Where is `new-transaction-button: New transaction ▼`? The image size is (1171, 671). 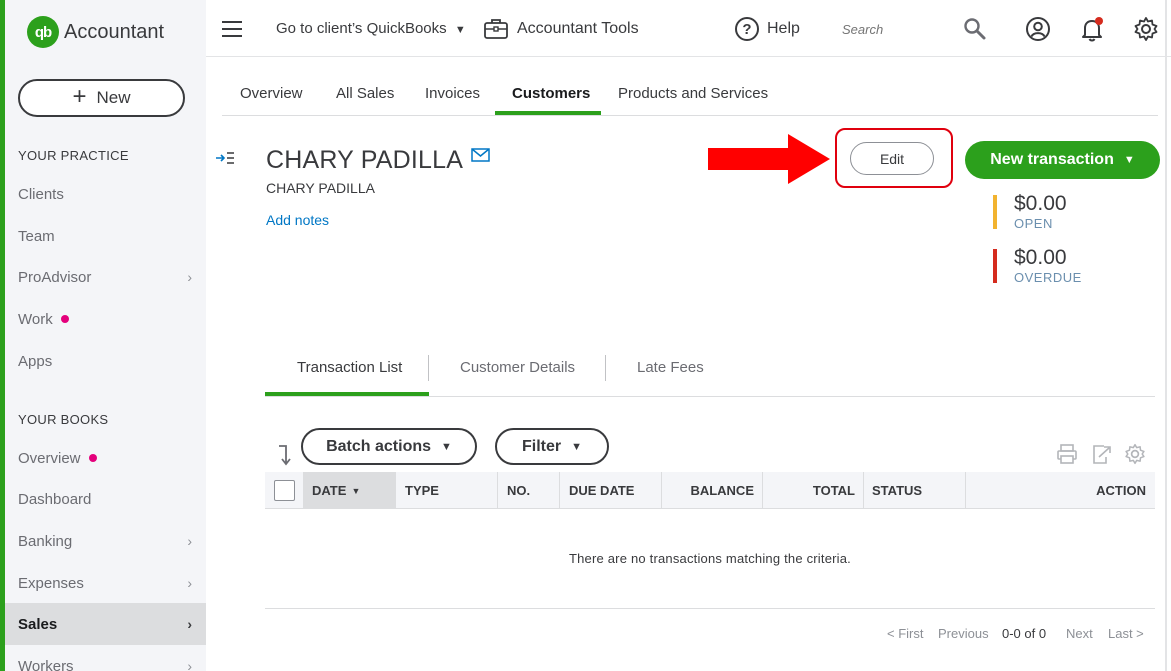 new-transaction-button: New transaction ▼ is located at coordinates (1062, 160).